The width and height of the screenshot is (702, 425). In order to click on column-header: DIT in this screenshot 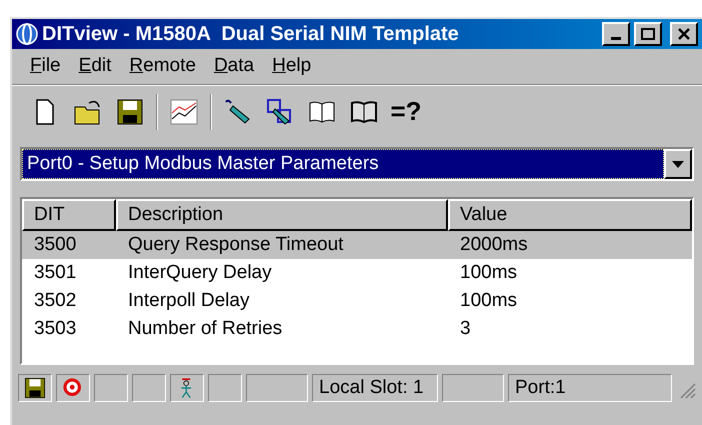, I will do `click(69, 215)`.